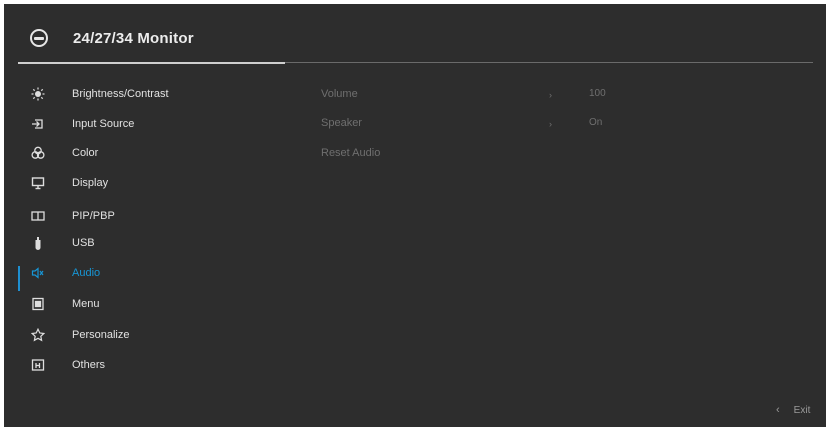 This screenshot has width=830, height=431. What do you see at coordinates (802, 410) in the screenshot?
I see `exit-label: Exit` at bounding box center [802, 410].